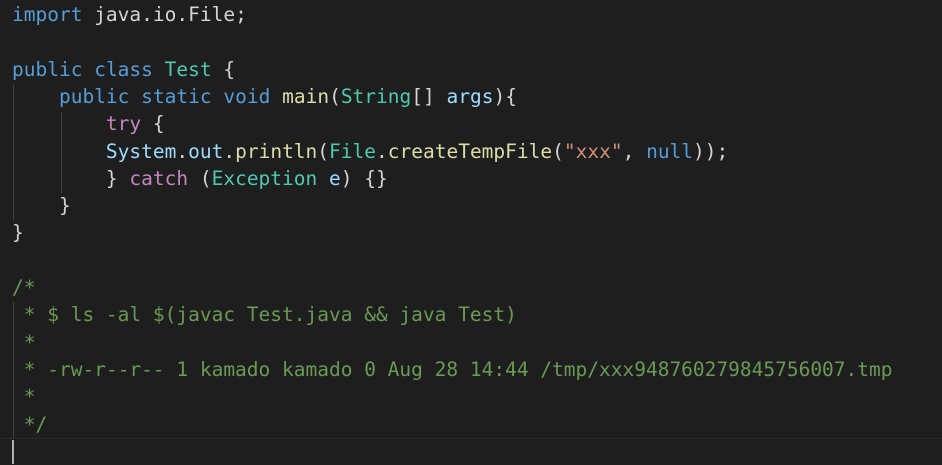 This screenshot has width=942, height=465. Describe the element at coordinates (670, 151) in the screenshot. I see `code-token: null` at that location.